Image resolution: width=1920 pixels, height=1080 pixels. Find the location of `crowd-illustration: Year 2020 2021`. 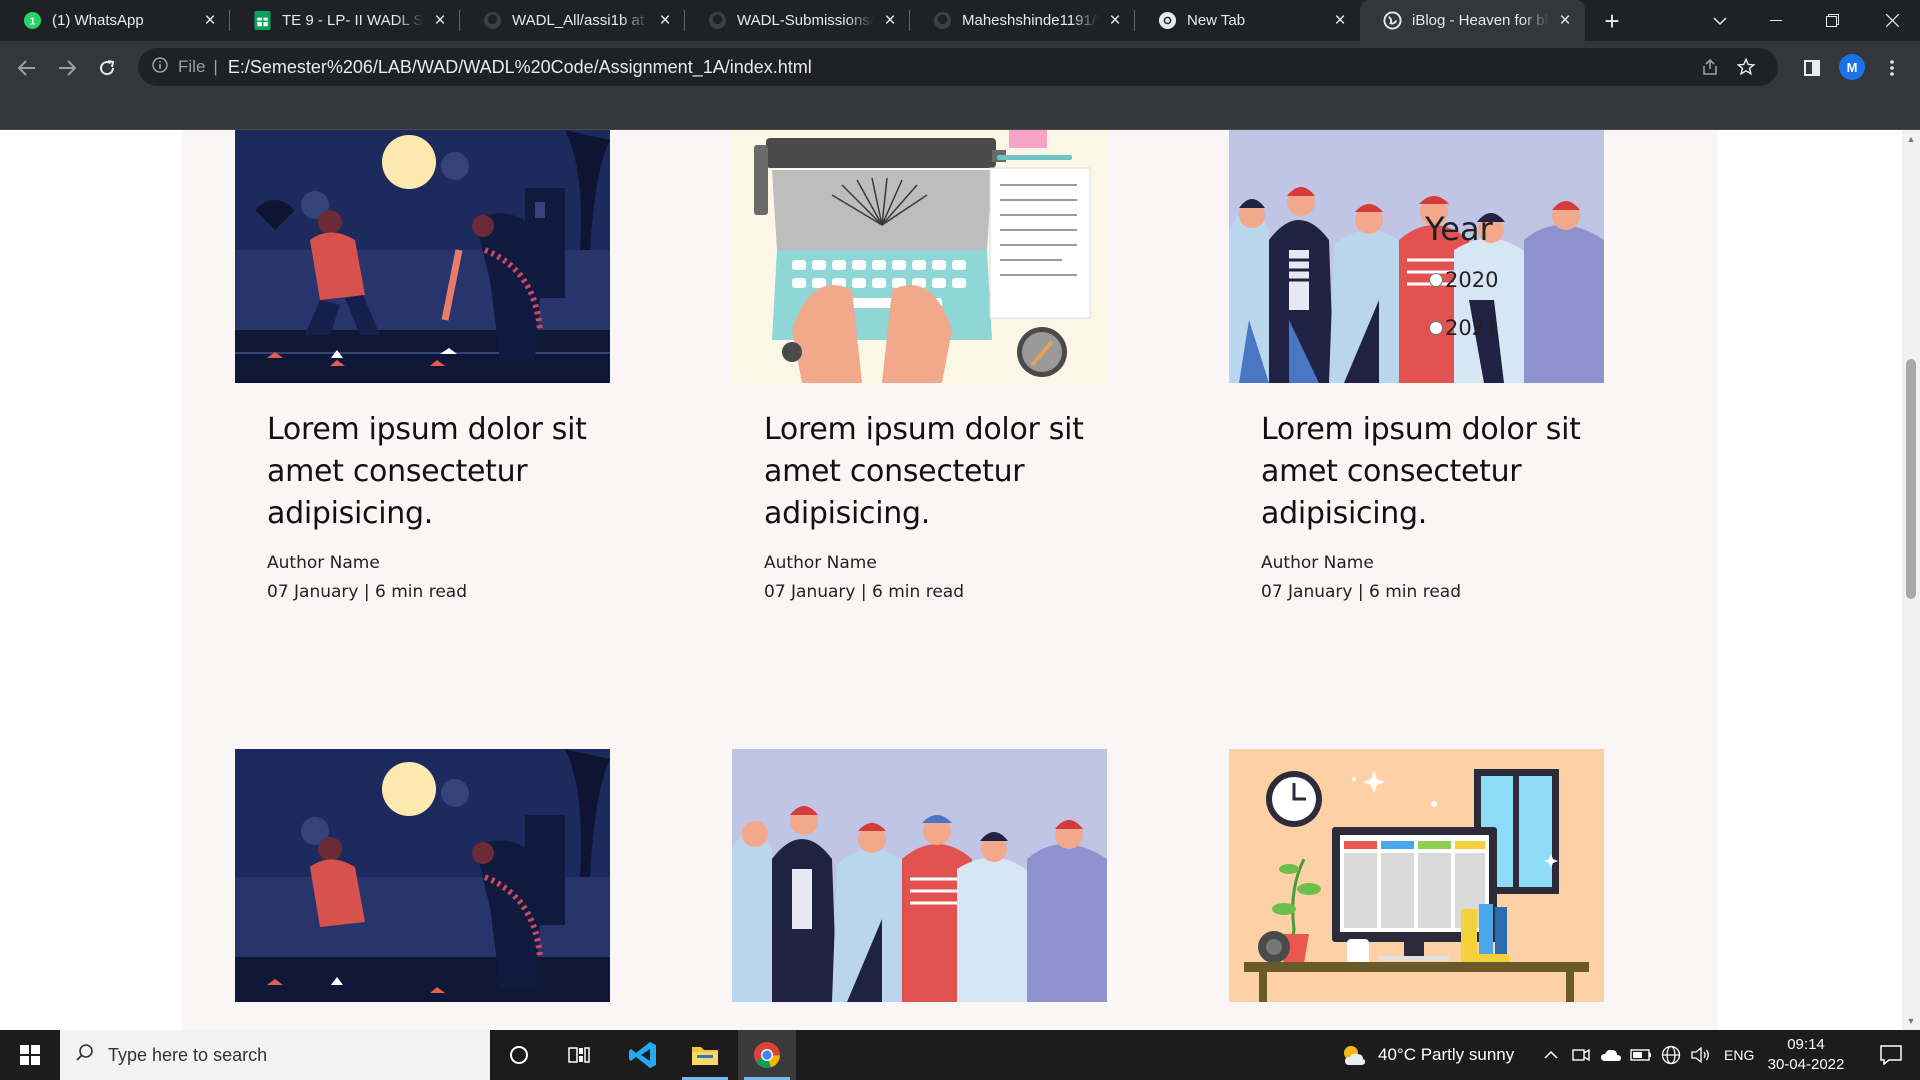

crowd-illustration: Year 2020 2021 is located at coordinates (1416, 256).